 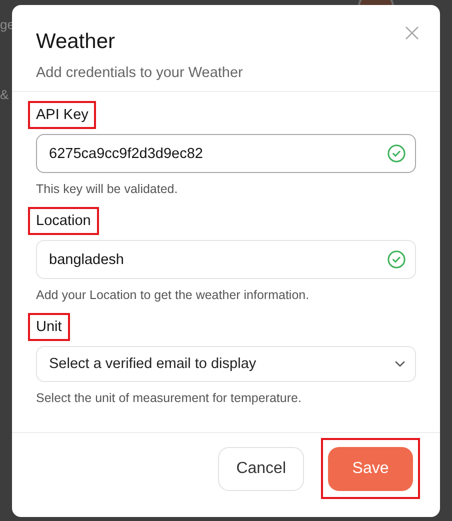 I want to click on text-field: 6275ca9cc9f2d3d9ec82, so click(x=226, y=153).